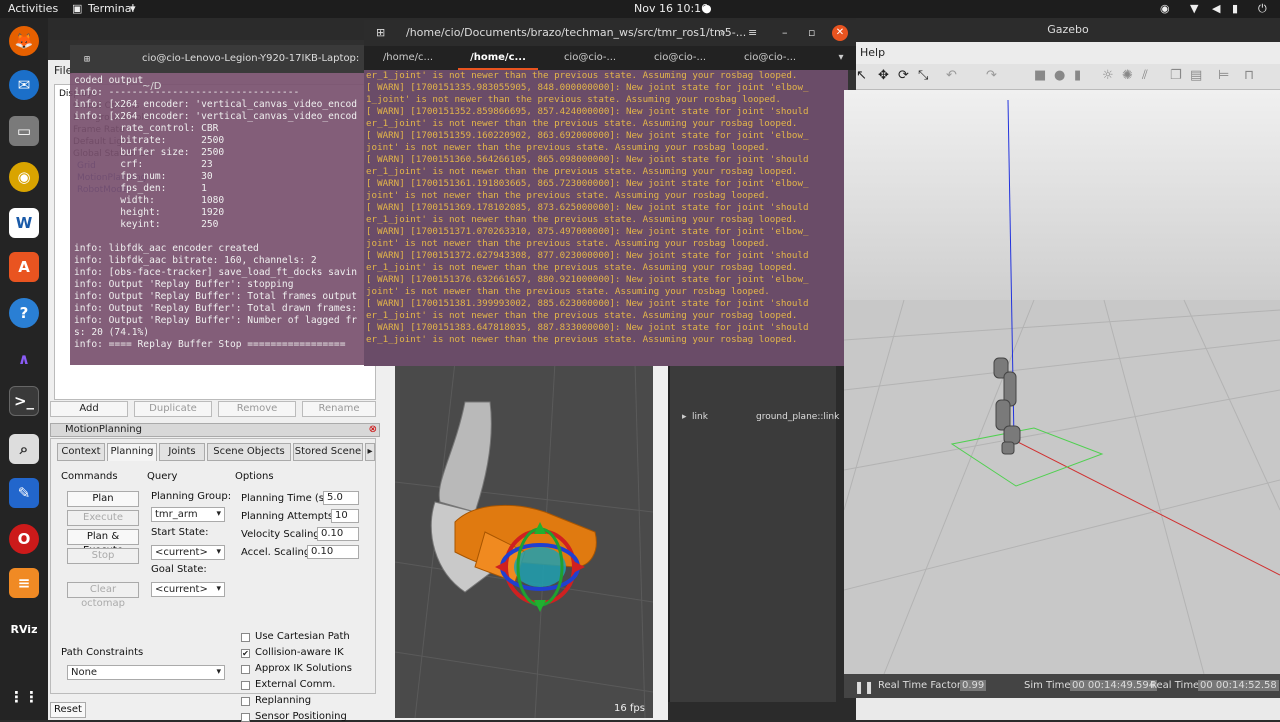  What do you see at coordinates (1145, 75) in the screenshot?
I see `directional-light-icon: ⫽` at bounding box center [1145, 75].